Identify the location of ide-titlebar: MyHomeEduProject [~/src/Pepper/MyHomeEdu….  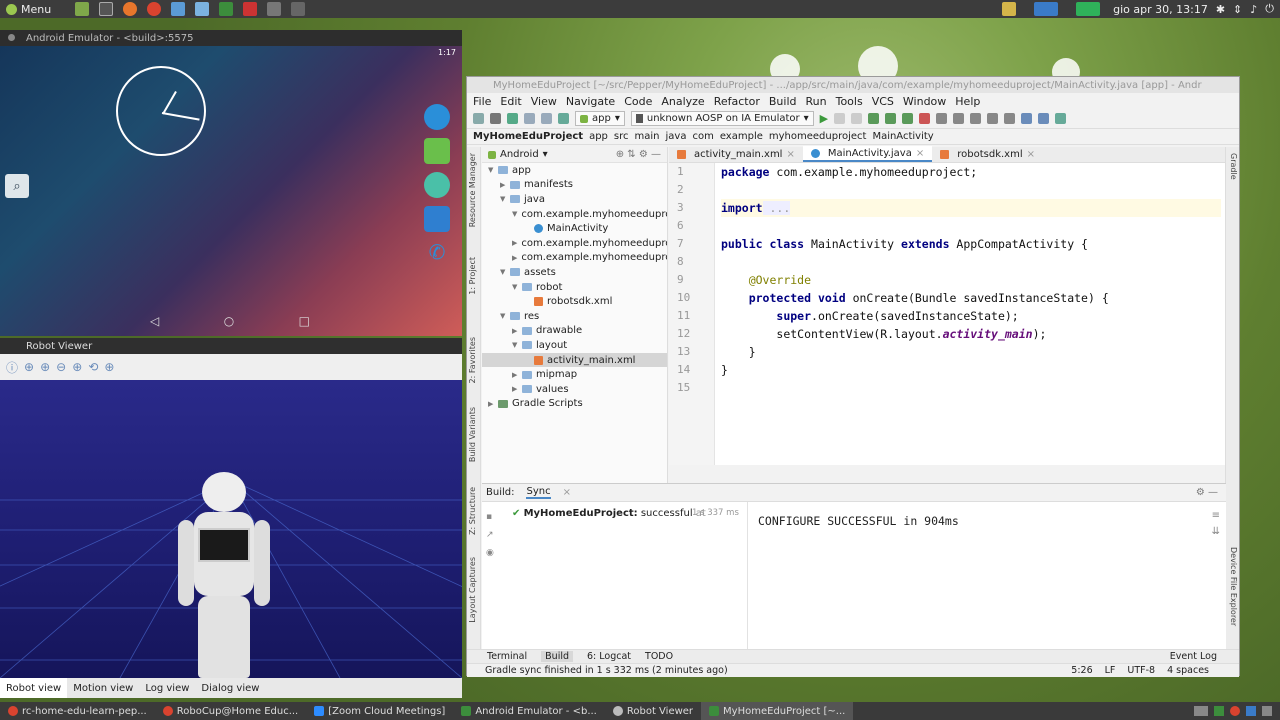
(853, 85).